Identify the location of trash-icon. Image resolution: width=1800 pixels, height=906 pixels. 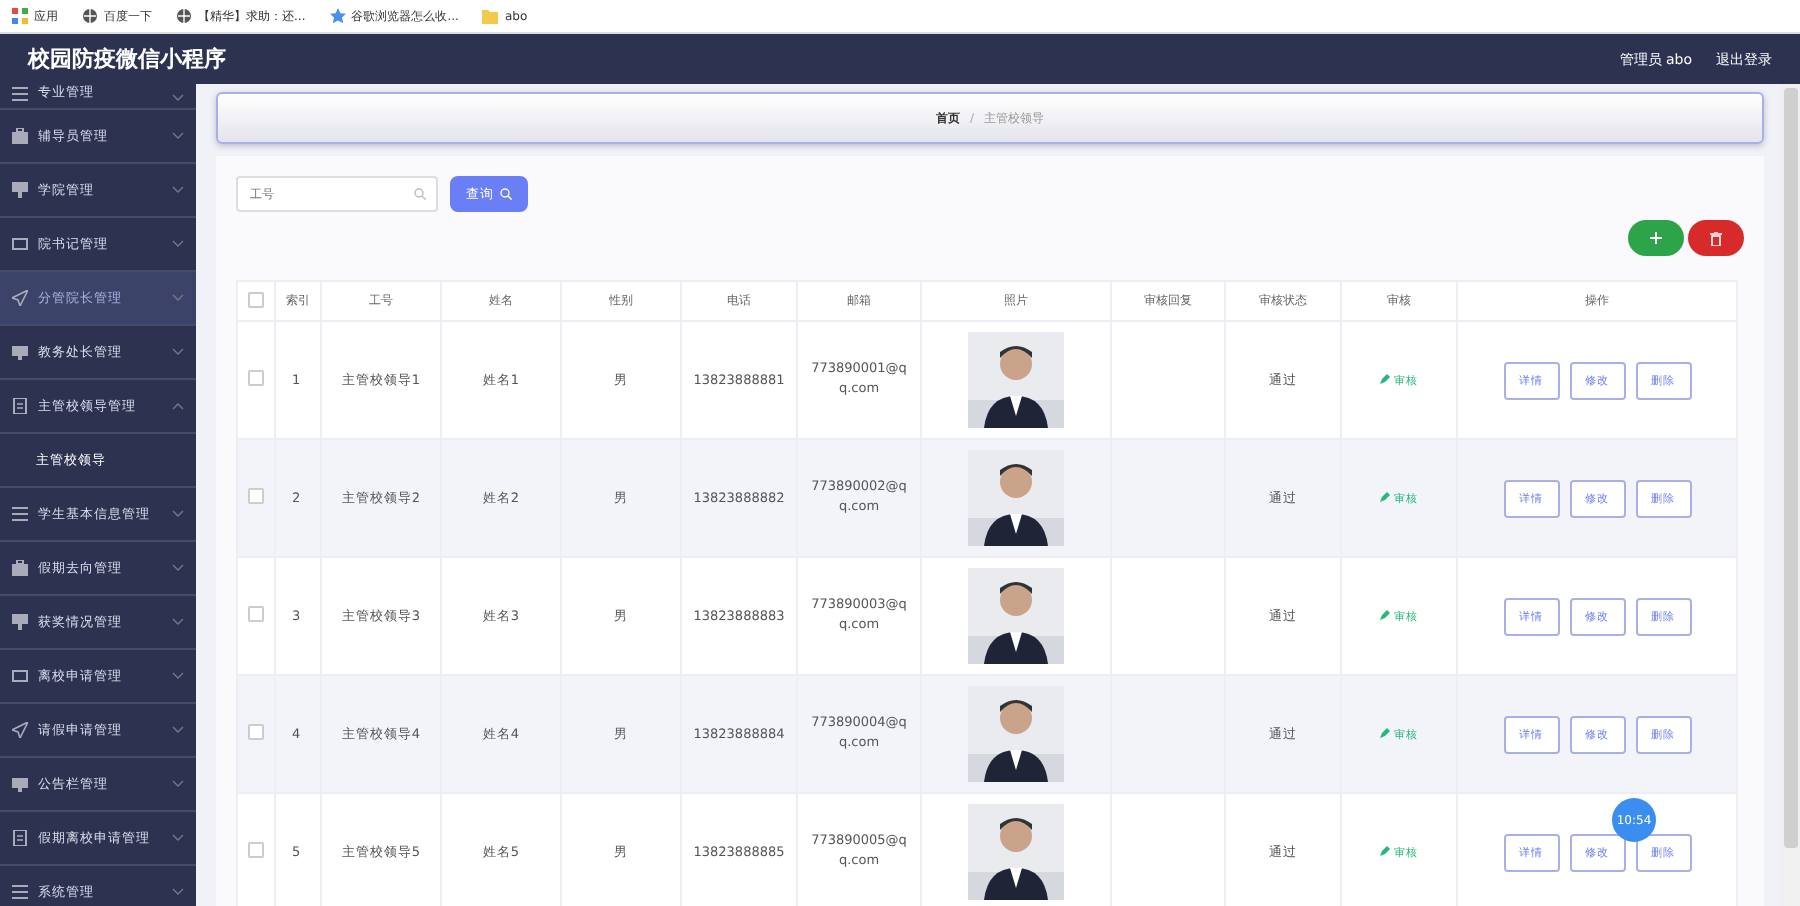
(1716, 238).